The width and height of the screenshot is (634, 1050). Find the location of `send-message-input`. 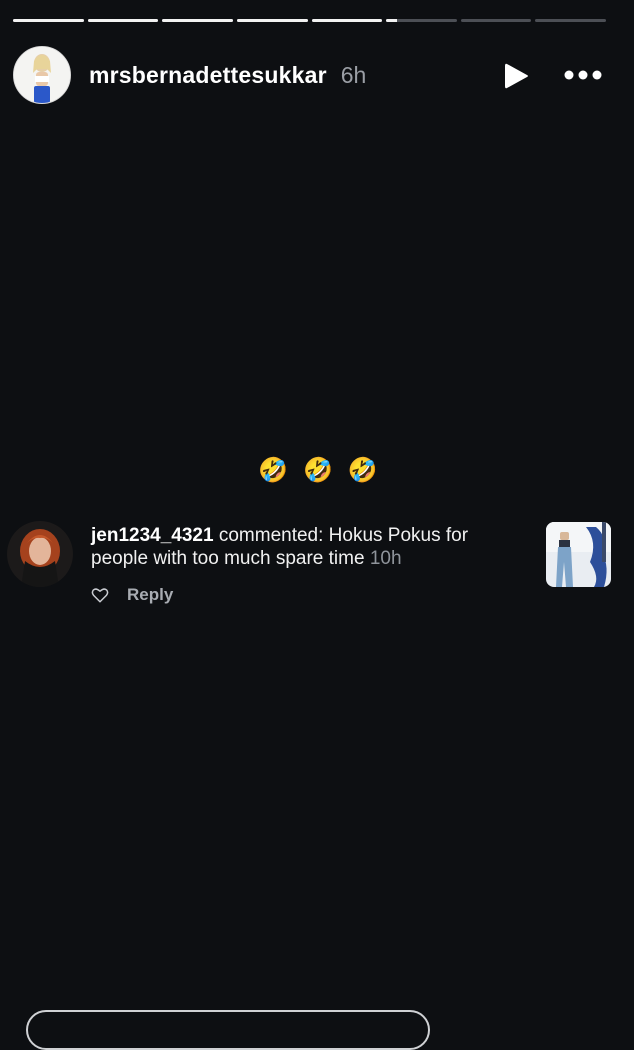

send-message-input is located at coordinates (228, 1030).